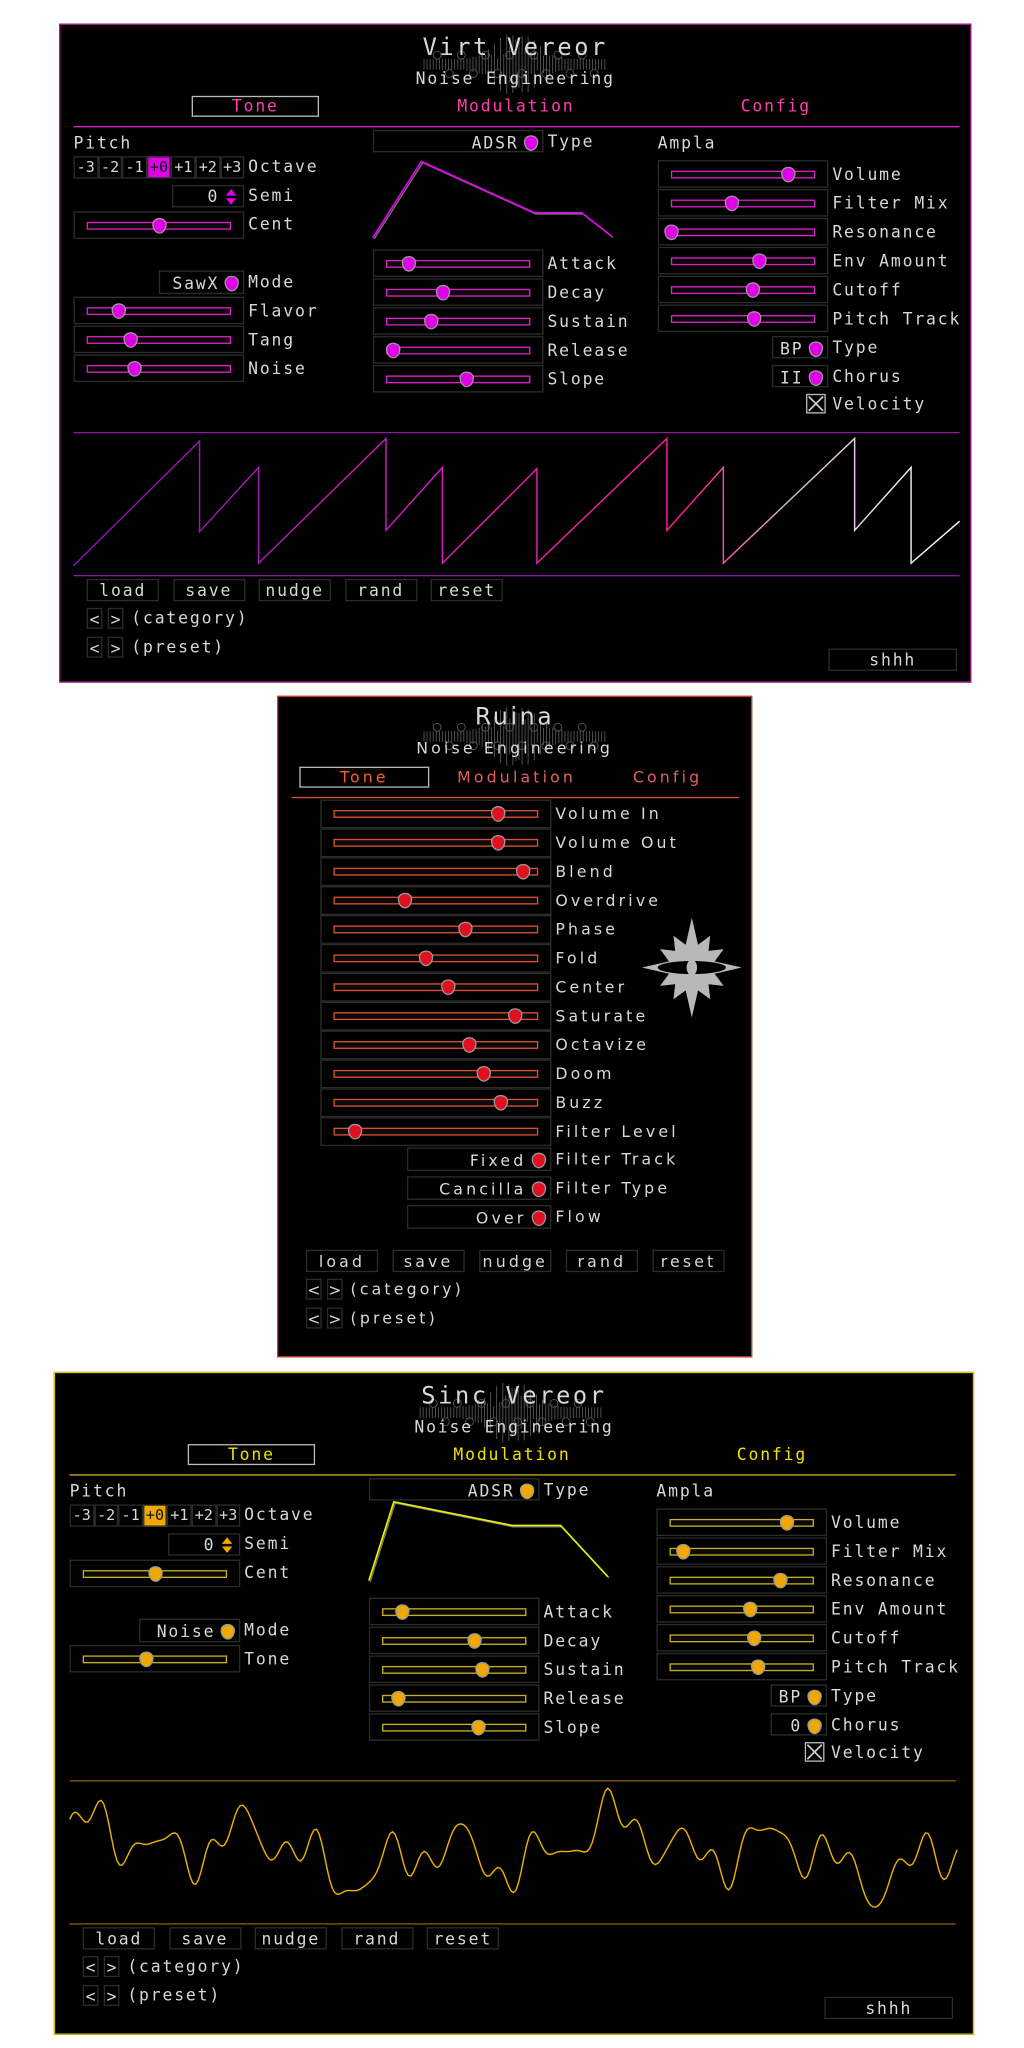 This screenshot has width=1024, height=2048. I want to click on slider-doom, so click(436, 1074).